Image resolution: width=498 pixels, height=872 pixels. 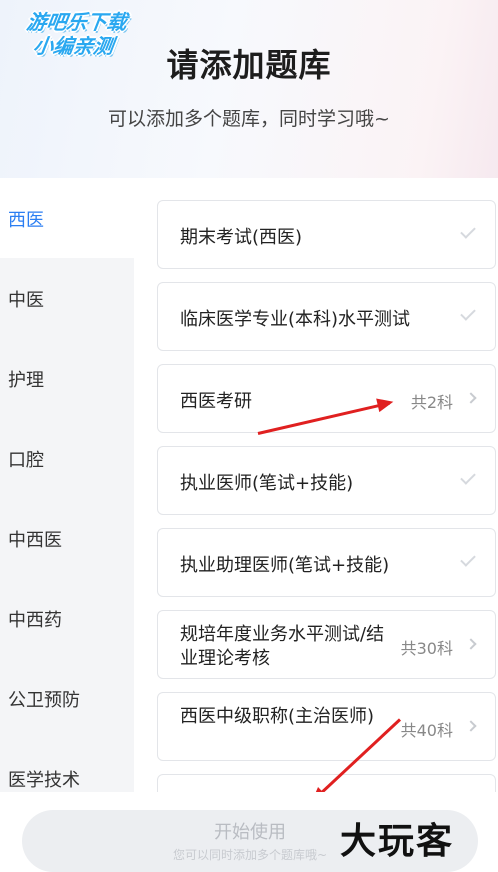 I want to click on sidebar-item-kouqiang: 口腔, so click(x=67, y=458).